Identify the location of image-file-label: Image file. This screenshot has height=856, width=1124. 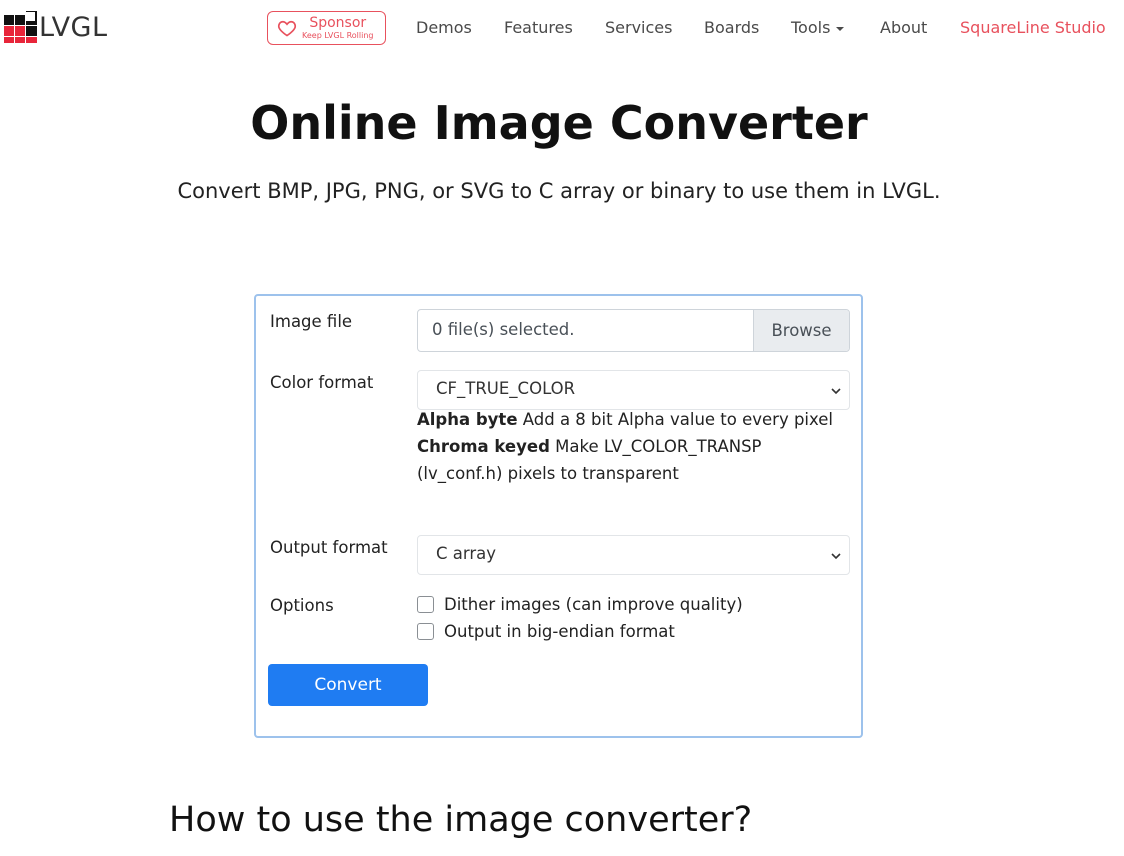
(311, 321).